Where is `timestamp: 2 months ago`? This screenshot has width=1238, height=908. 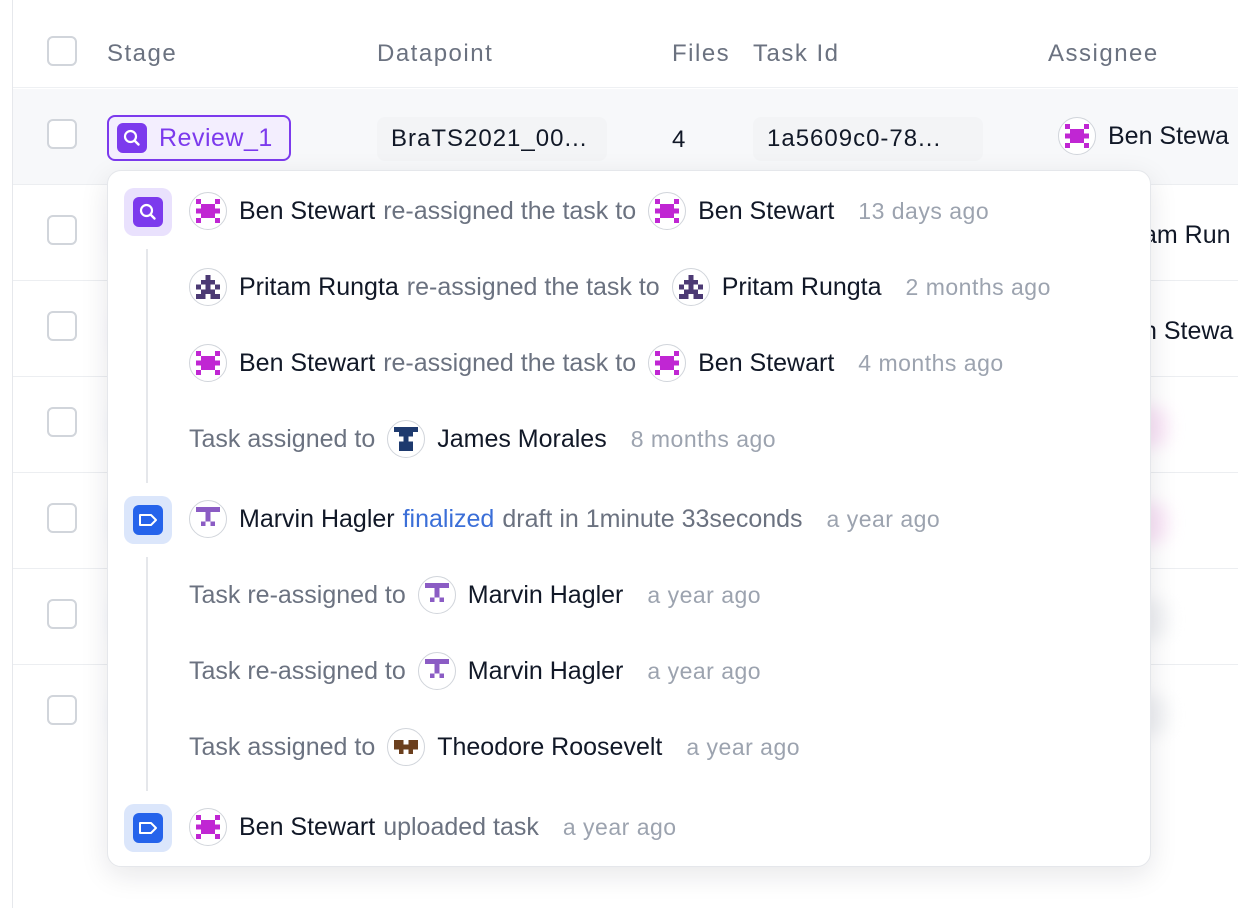
timestamp: 2 months ago is located at coordinates (978, 286).